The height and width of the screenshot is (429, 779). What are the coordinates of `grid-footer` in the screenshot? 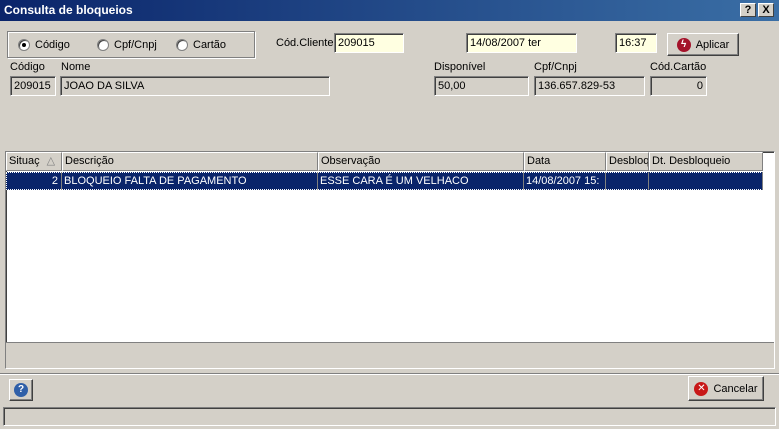 It's located at (390, 355).